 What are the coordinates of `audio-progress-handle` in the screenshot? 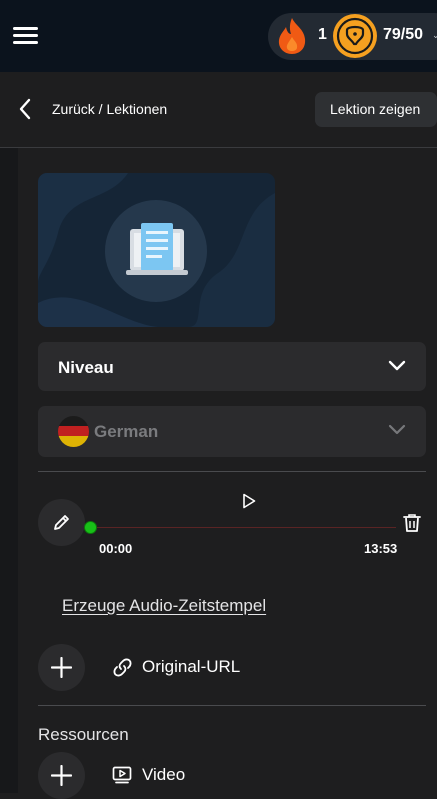 It's located at (90, 527).